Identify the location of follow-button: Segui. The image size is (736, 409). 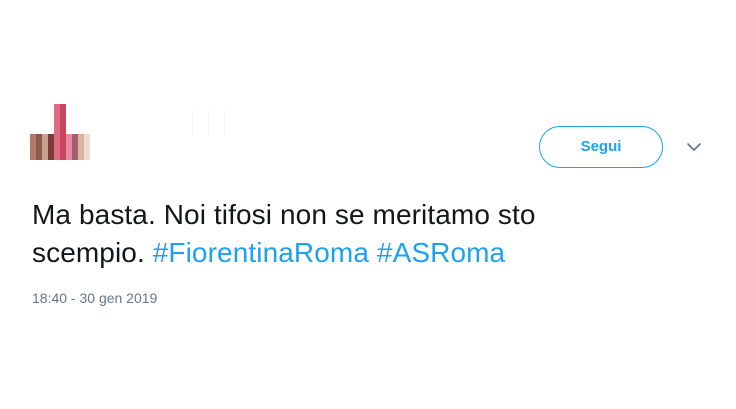
(601, 147).